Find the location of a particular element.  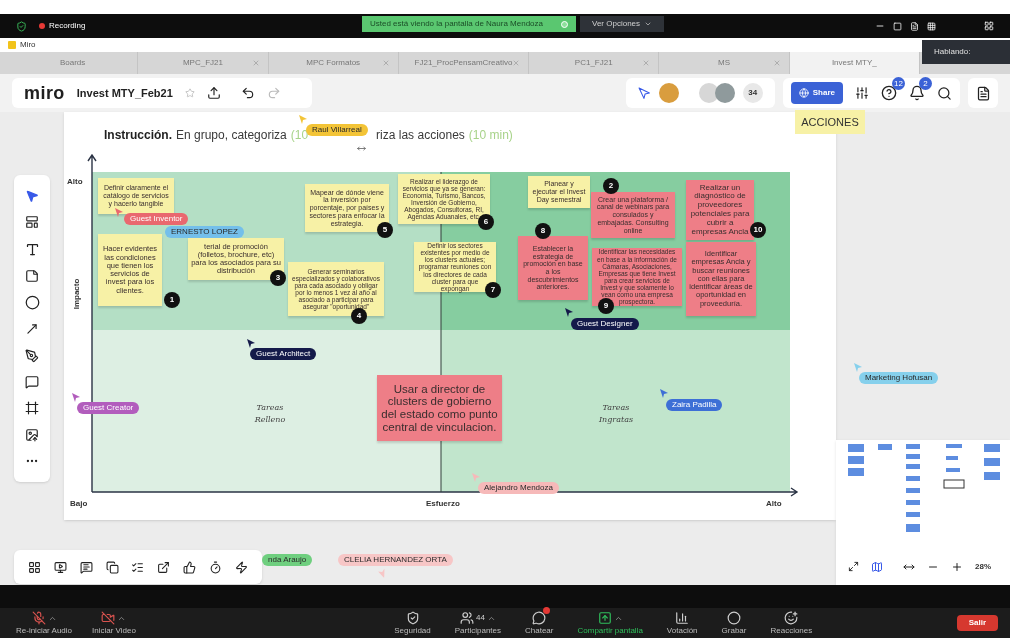

smiley-icon is located at coordinates (791, 618).